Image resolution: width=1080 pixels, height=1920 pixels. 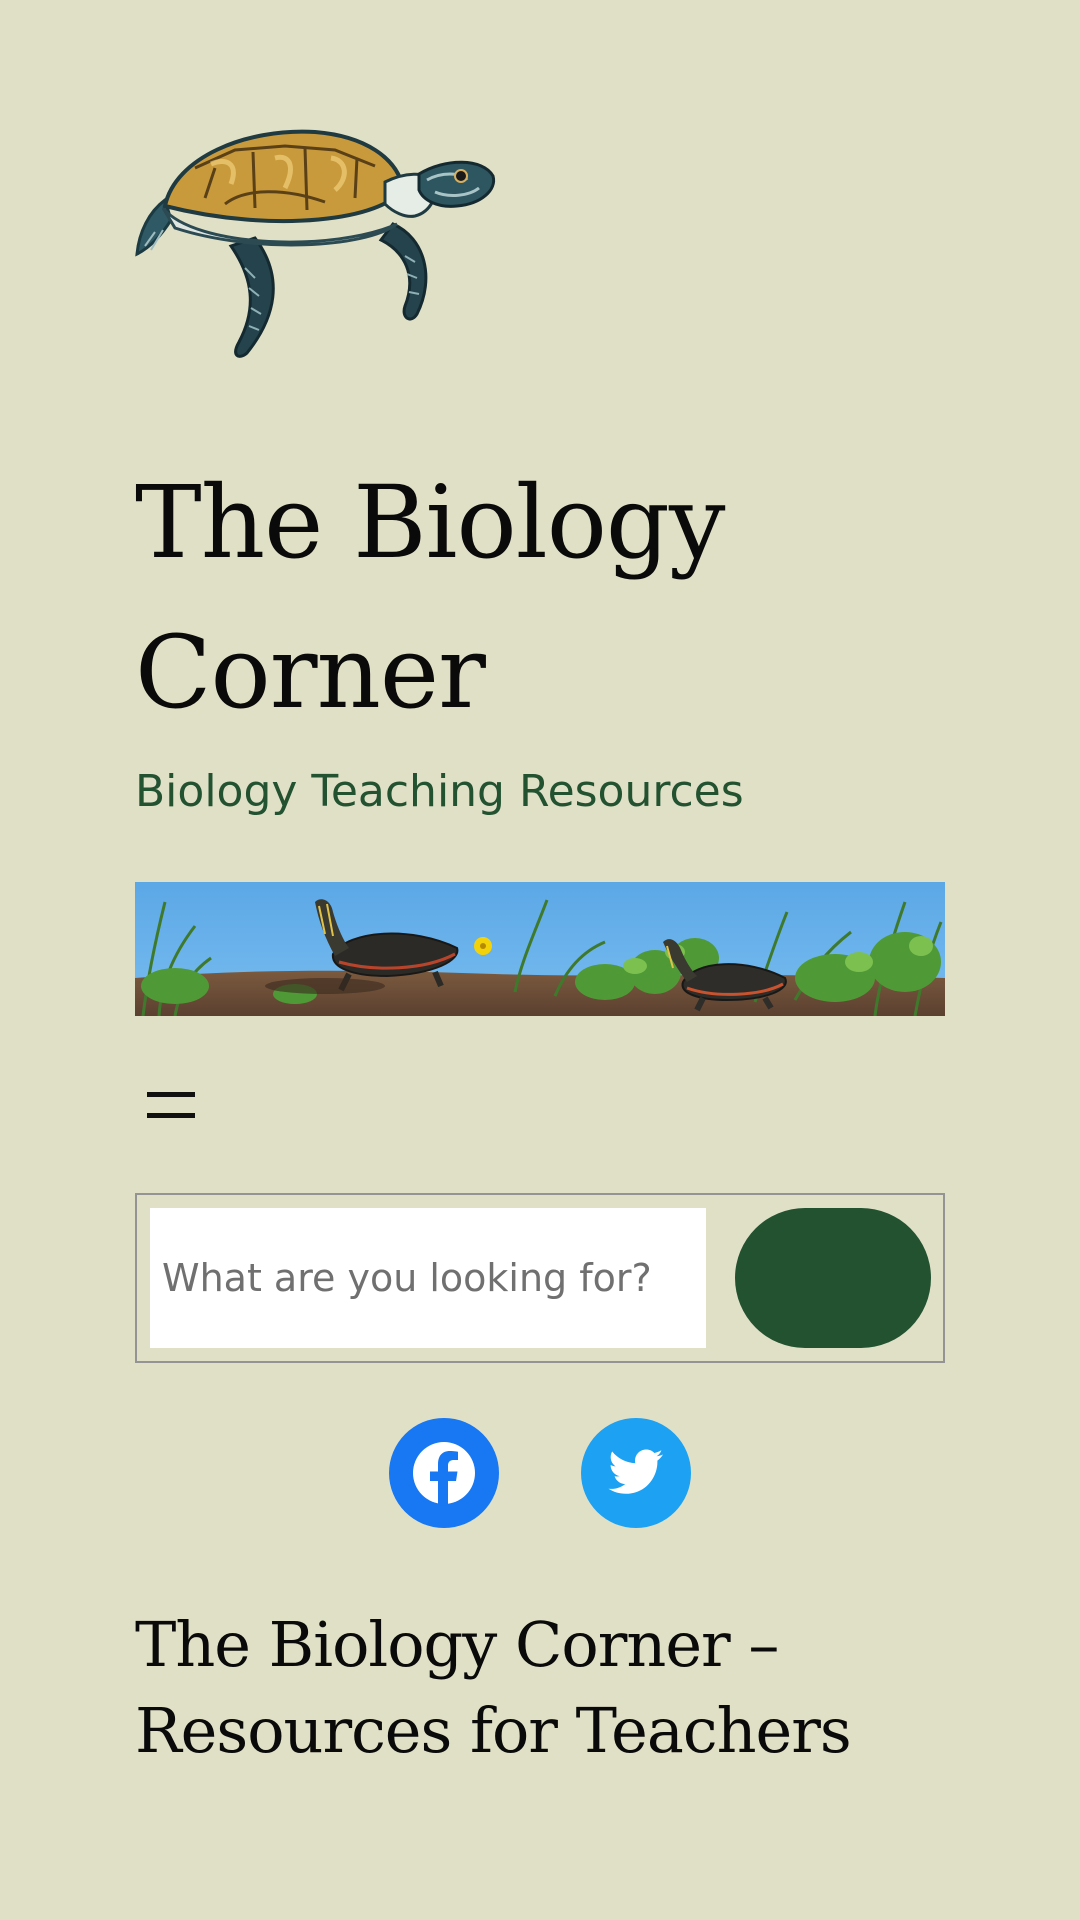 I want to click on header-banner-image, so click(x=540, y=949).